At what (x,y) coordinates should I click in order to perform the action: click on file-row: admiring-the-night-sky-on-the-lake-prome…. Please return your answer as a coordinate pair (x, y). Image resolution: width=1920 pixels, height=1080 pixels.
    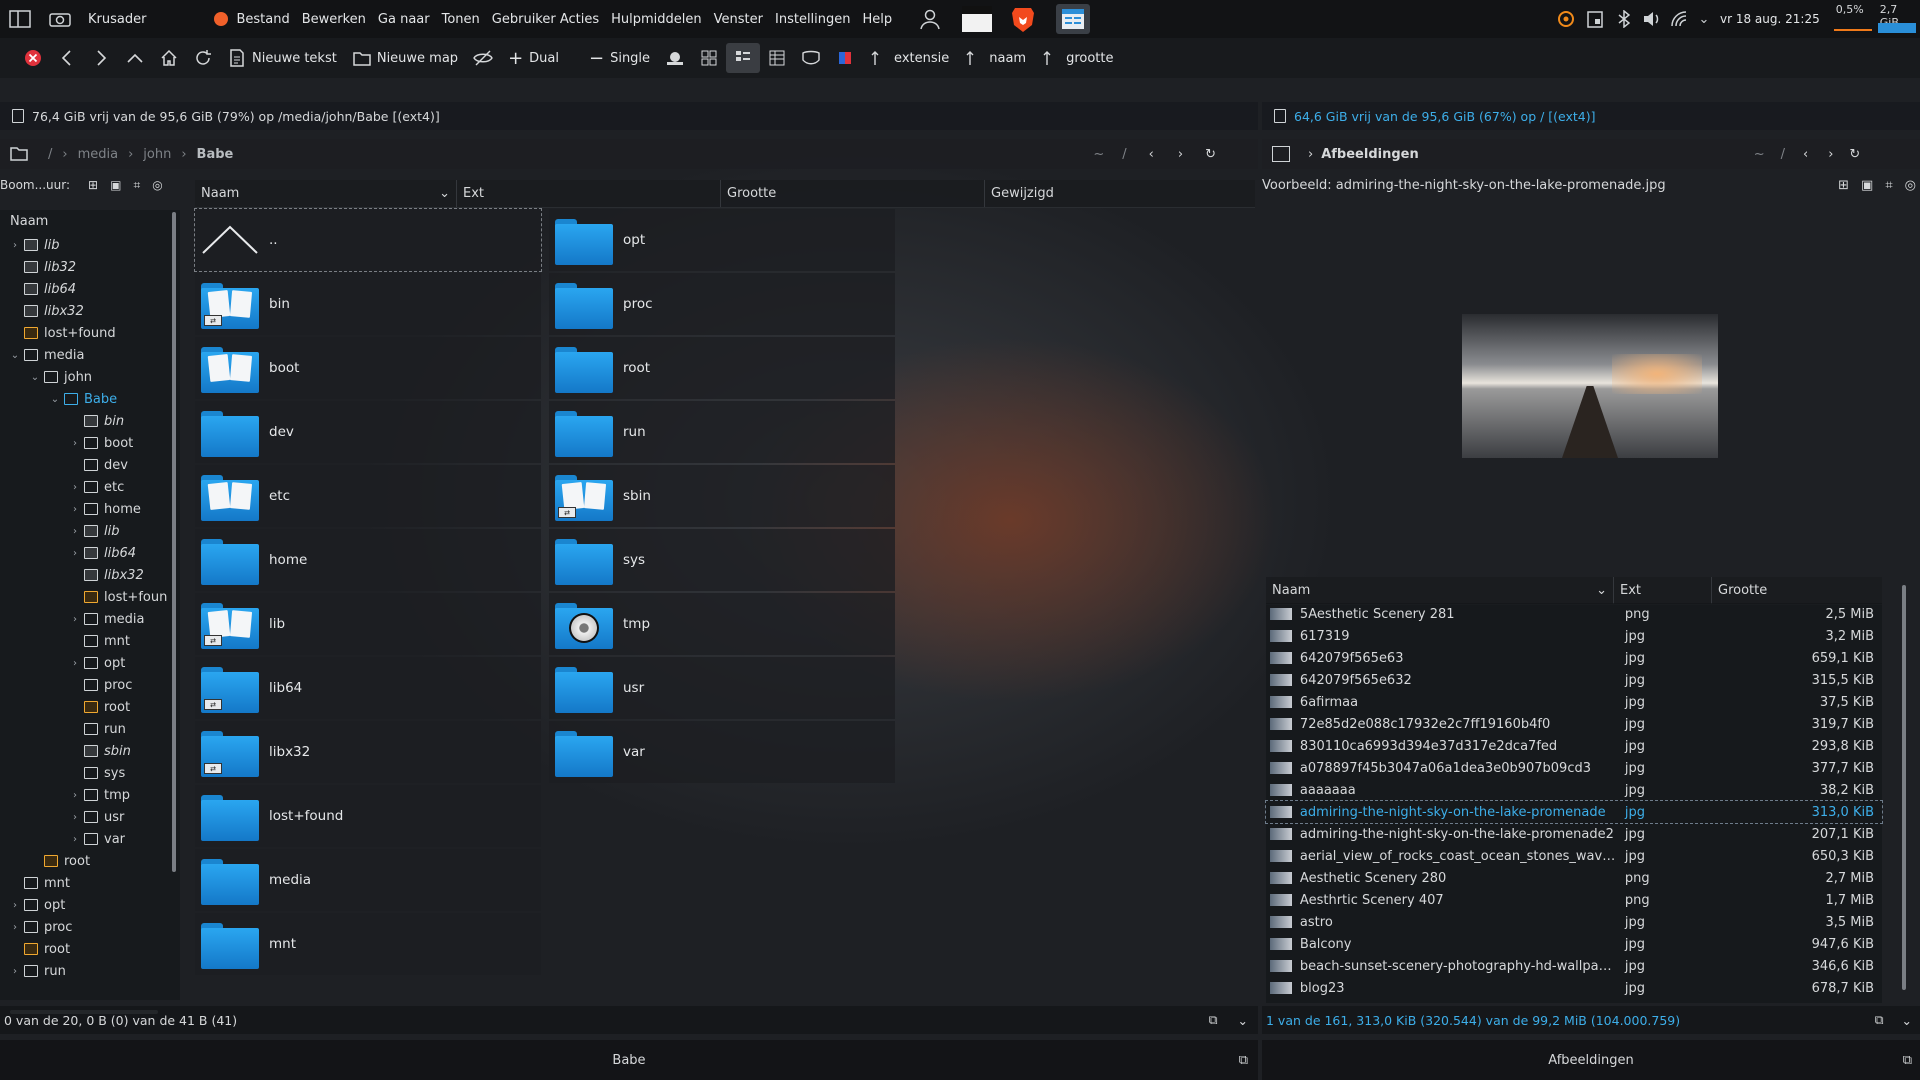
    Looking at the image, I should click on (1574, 834).